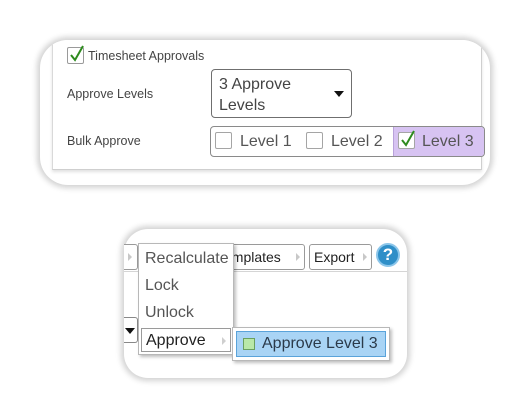  I want to click on toolbar-button-partial, so click(131, 257).